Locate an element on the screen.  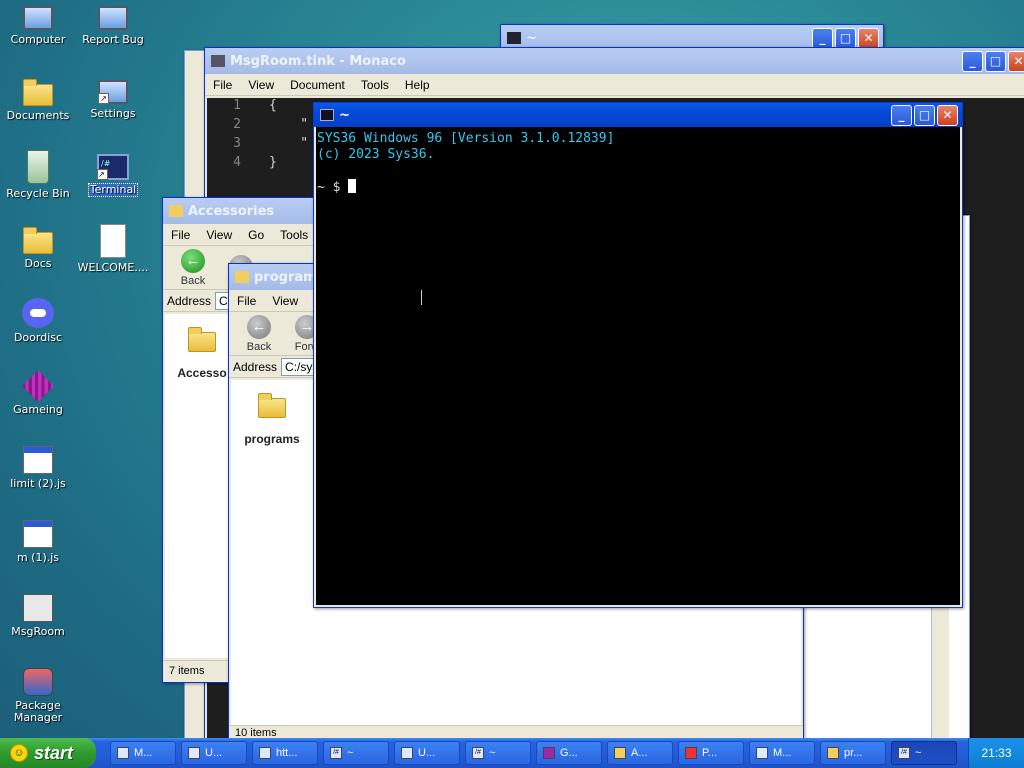
ibeam-cursor-icon is located at coordinates (423, 297).